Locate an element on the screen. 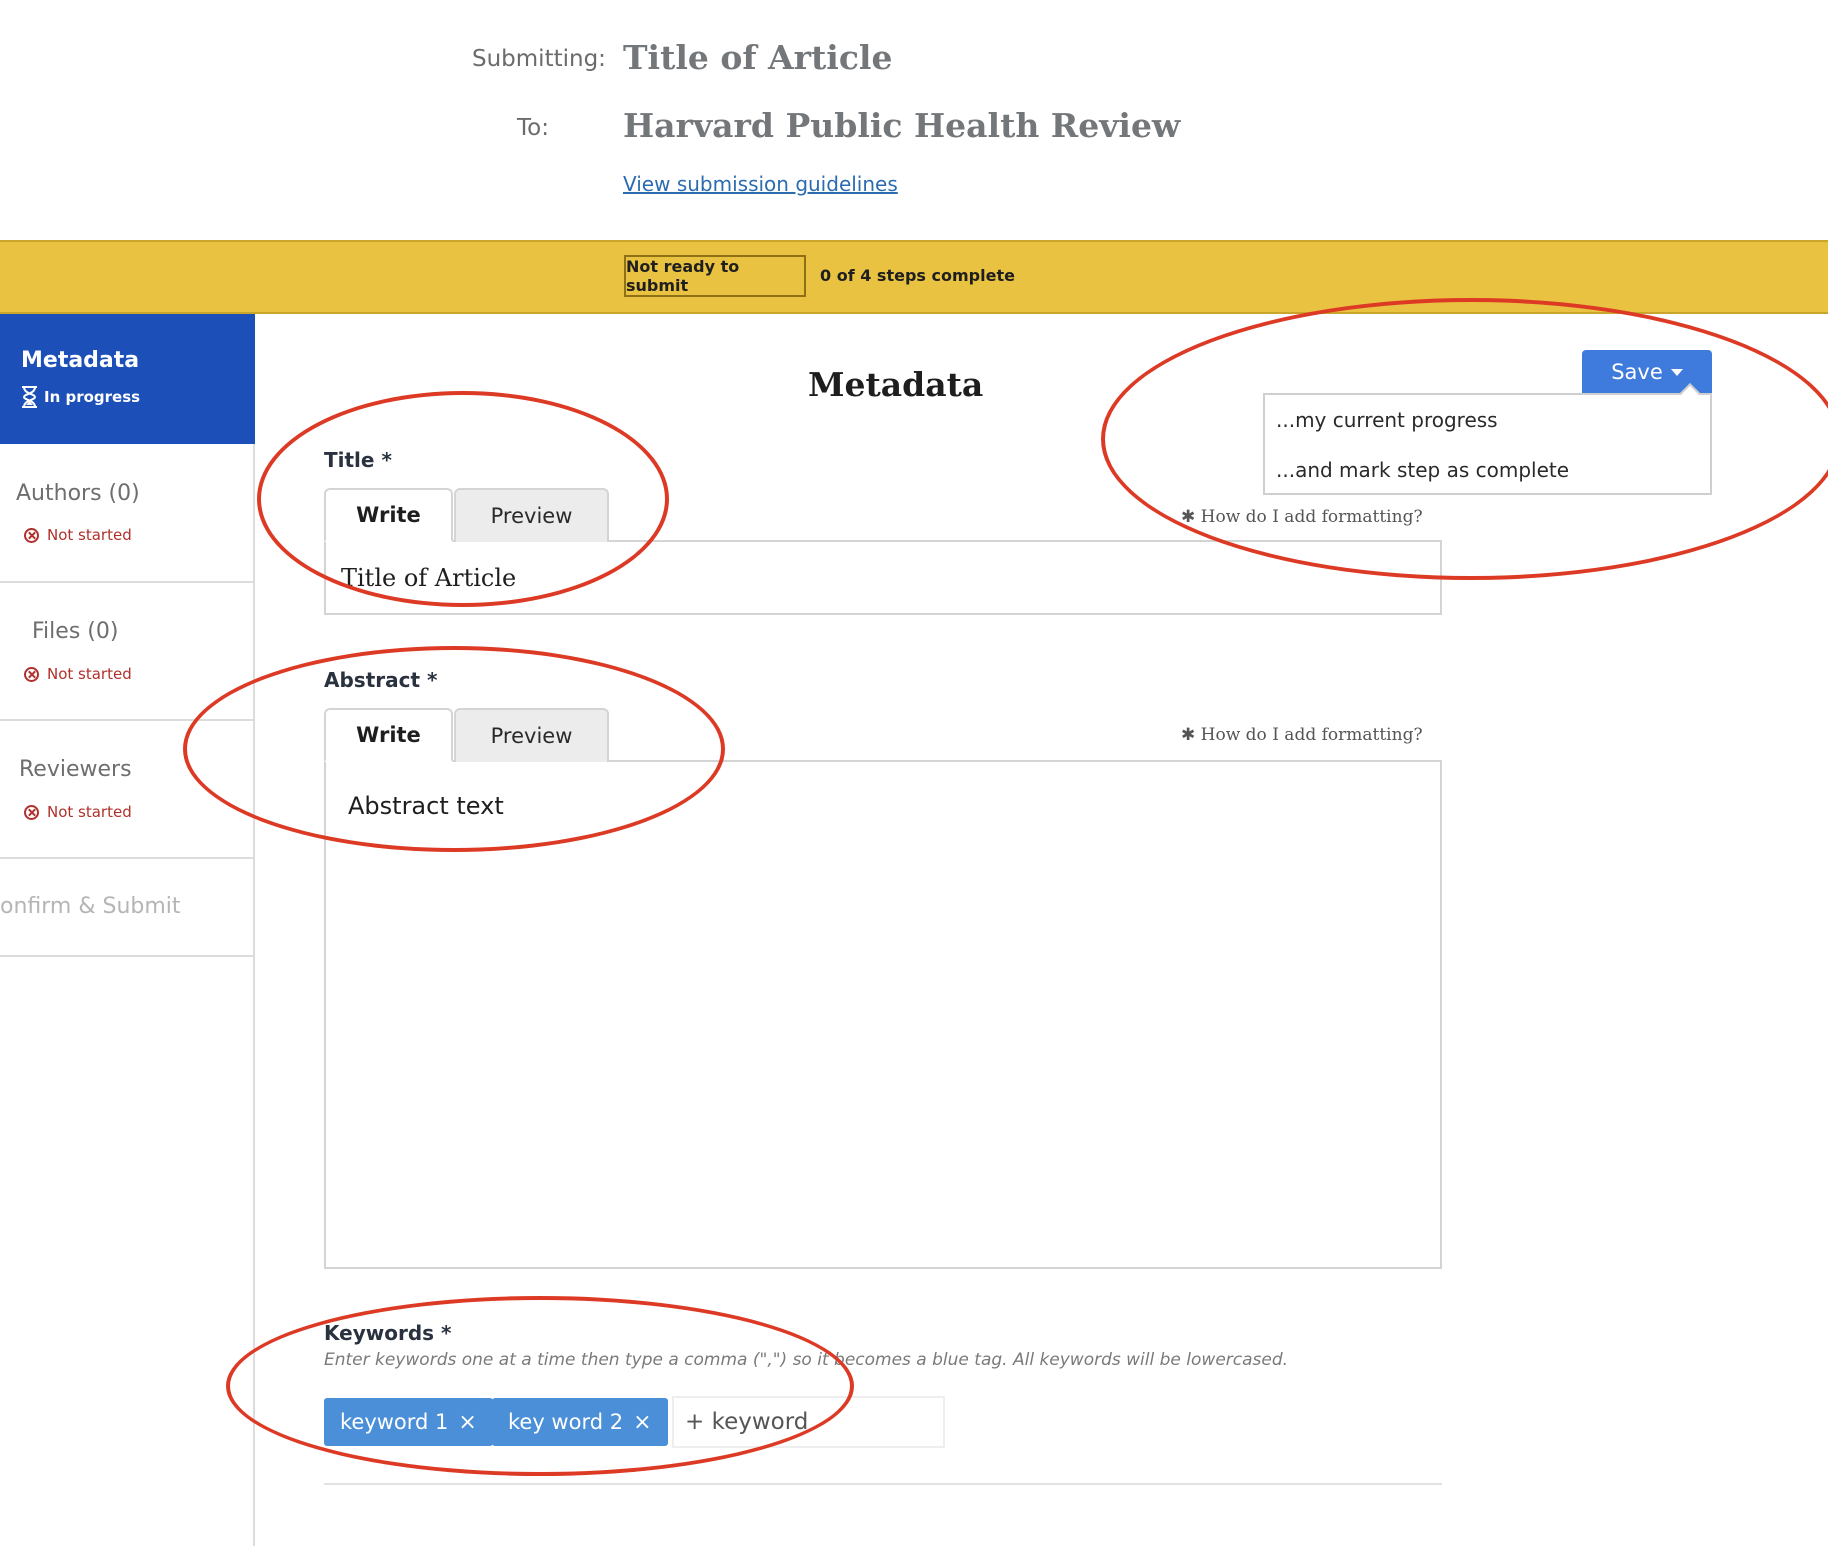 Image resolution: width=1828 pixels, height=1546 pixels. sidebar-item-label: Reviewers is located at coordinates (75, 769).